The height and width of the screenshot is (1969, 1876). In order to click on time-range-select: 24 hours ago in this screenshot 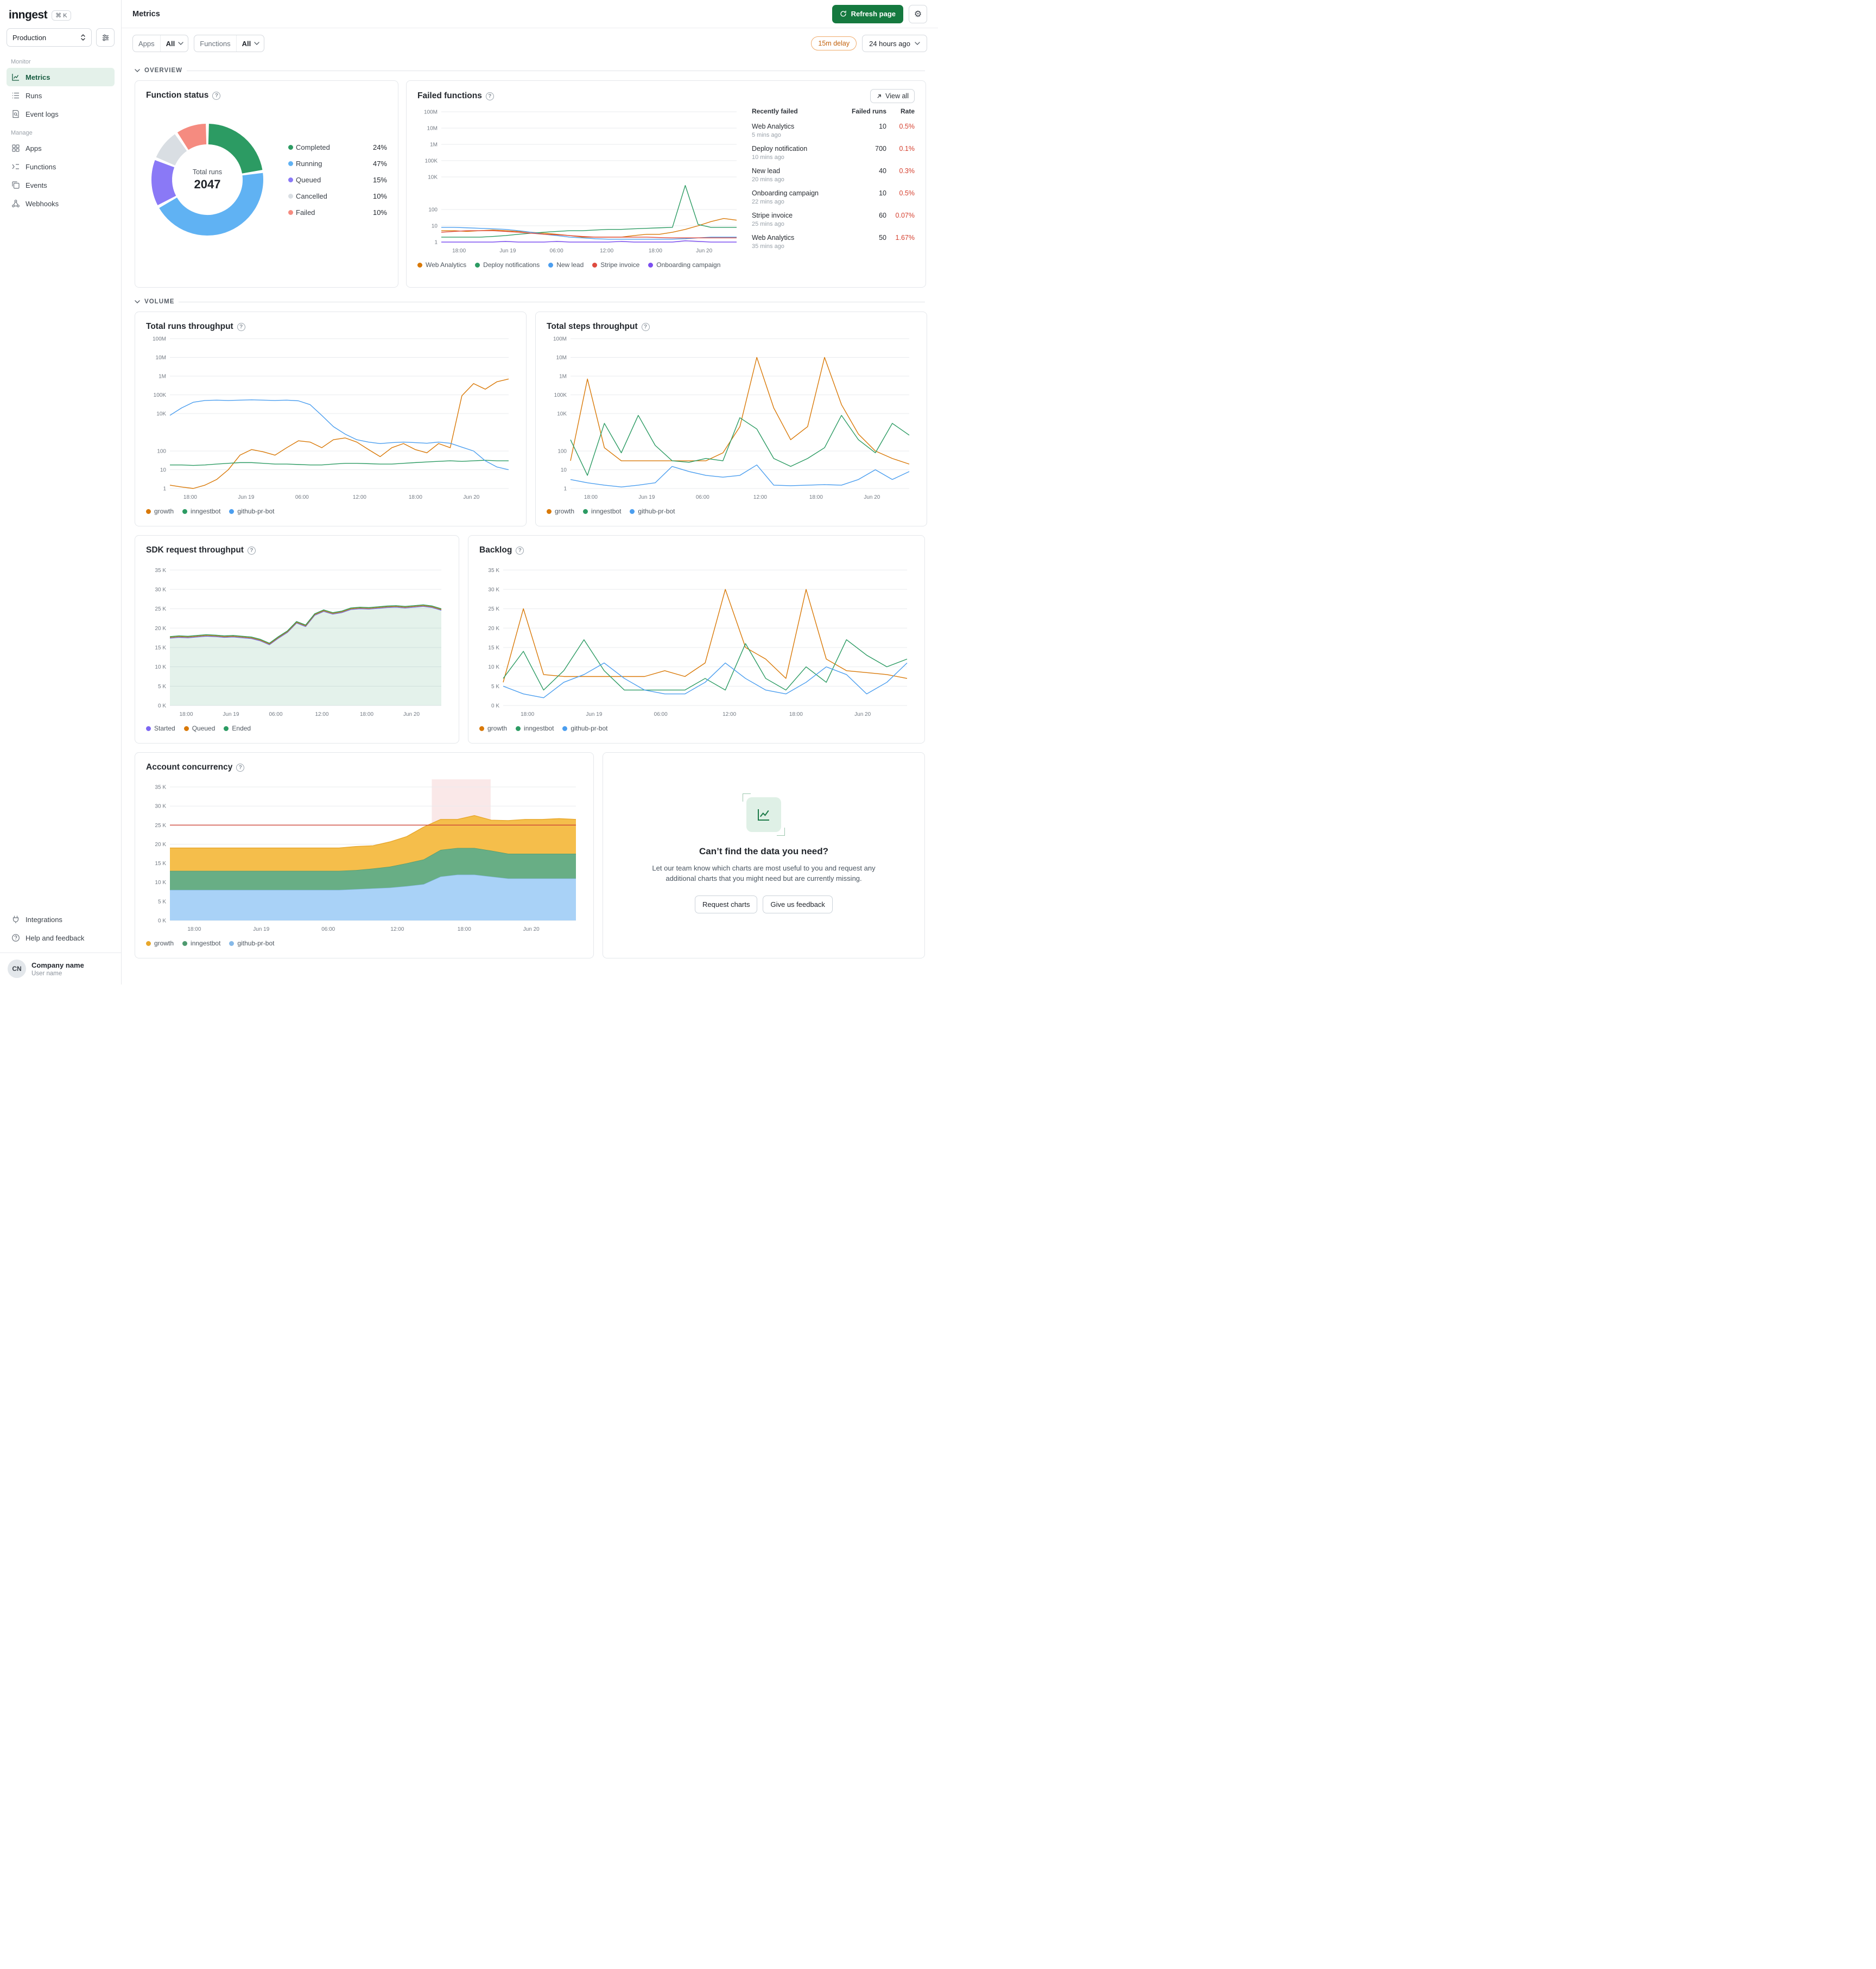, I will do `click(894, 43)`.